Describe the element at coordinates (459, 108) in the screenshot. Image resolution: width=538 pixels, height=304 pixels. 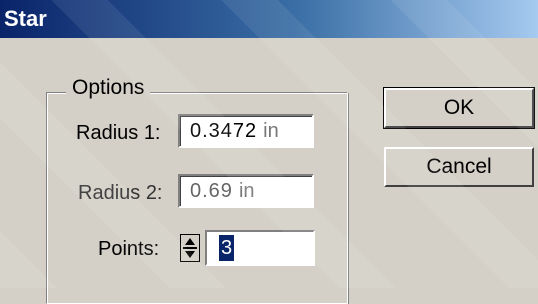
I see `ok-button: OK` at that location.